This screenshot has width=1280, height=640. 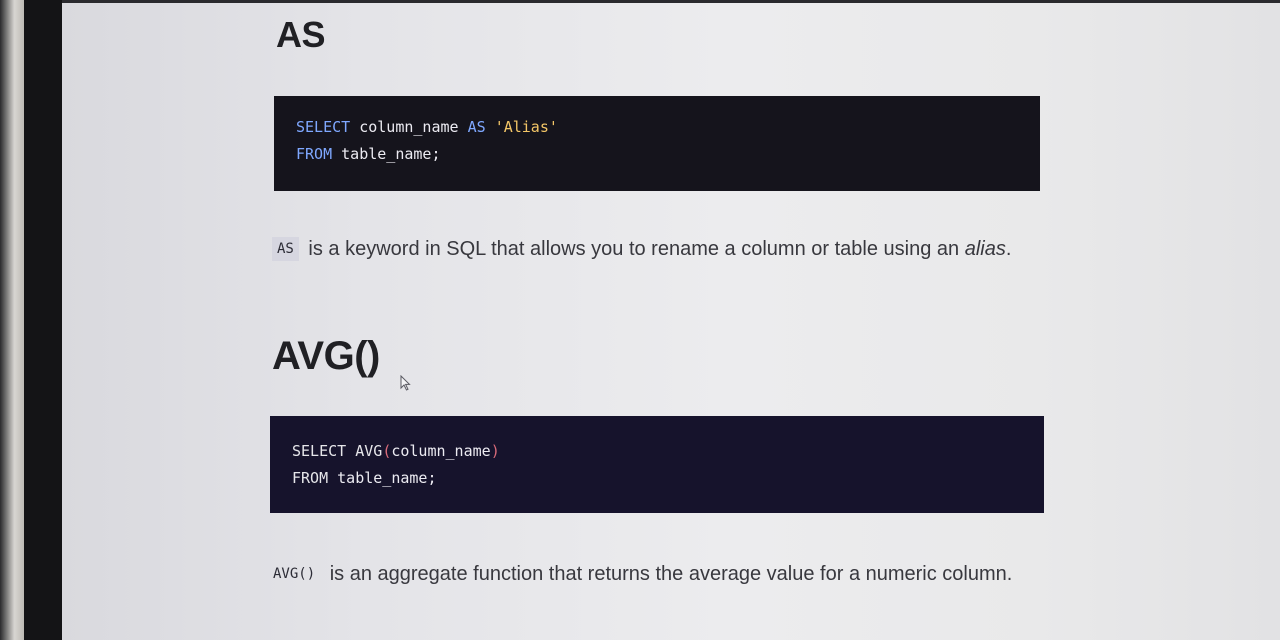 What do you see at coordinates (364, 451) in the screenshot?
I see `code-function: AVG` at bounding box center [364, 451].